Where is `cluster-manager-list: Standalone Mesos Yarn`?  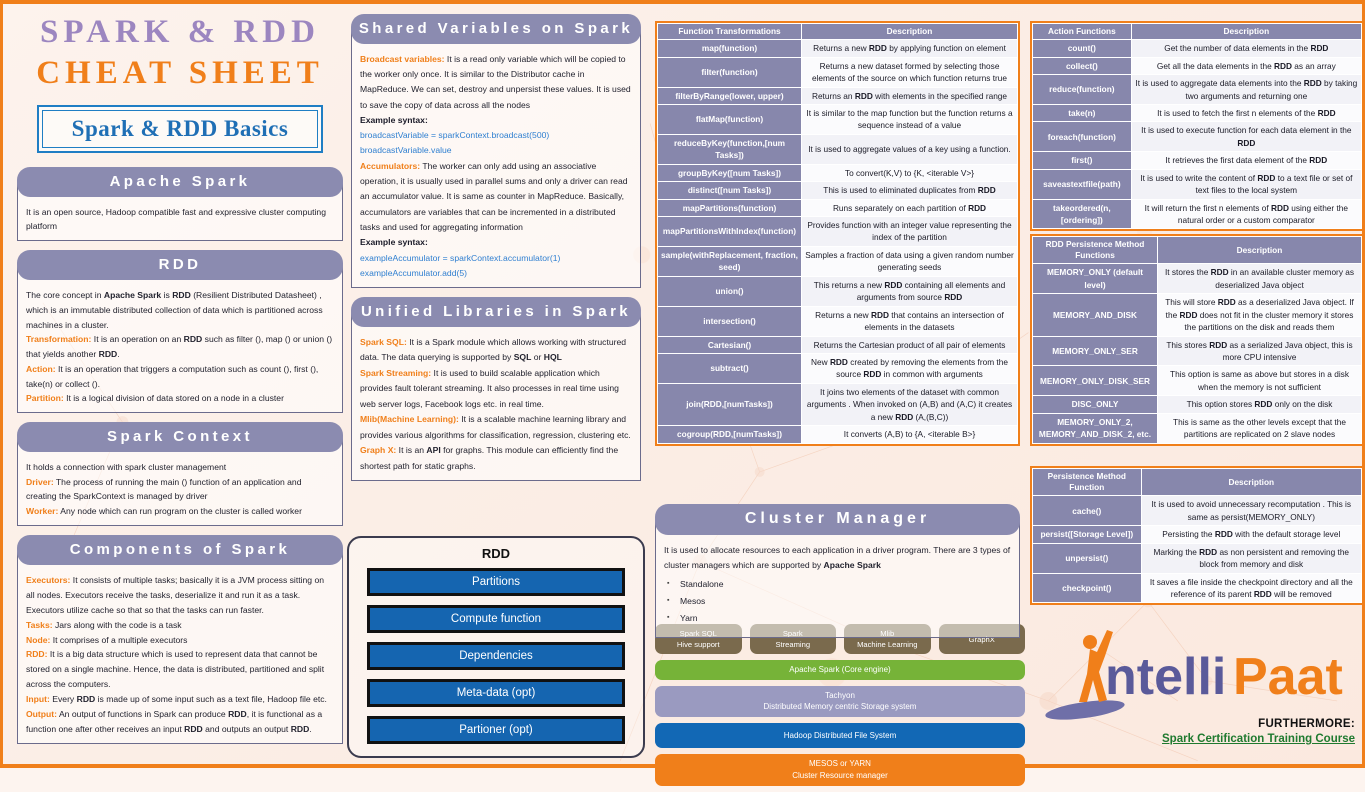 cluster-manager-list: Standalone Mesos Yarn is located at coordinates (839, 601).